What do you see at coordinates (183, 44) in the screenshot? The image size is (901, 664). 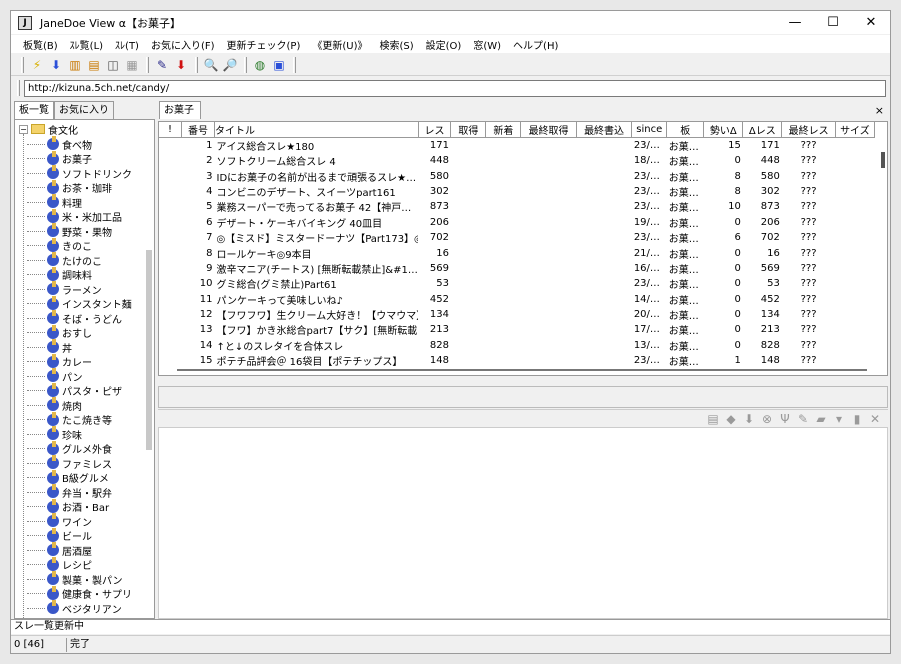 I see `menu-favorites: お気に入り(F)` at bounding box center [183, 44].